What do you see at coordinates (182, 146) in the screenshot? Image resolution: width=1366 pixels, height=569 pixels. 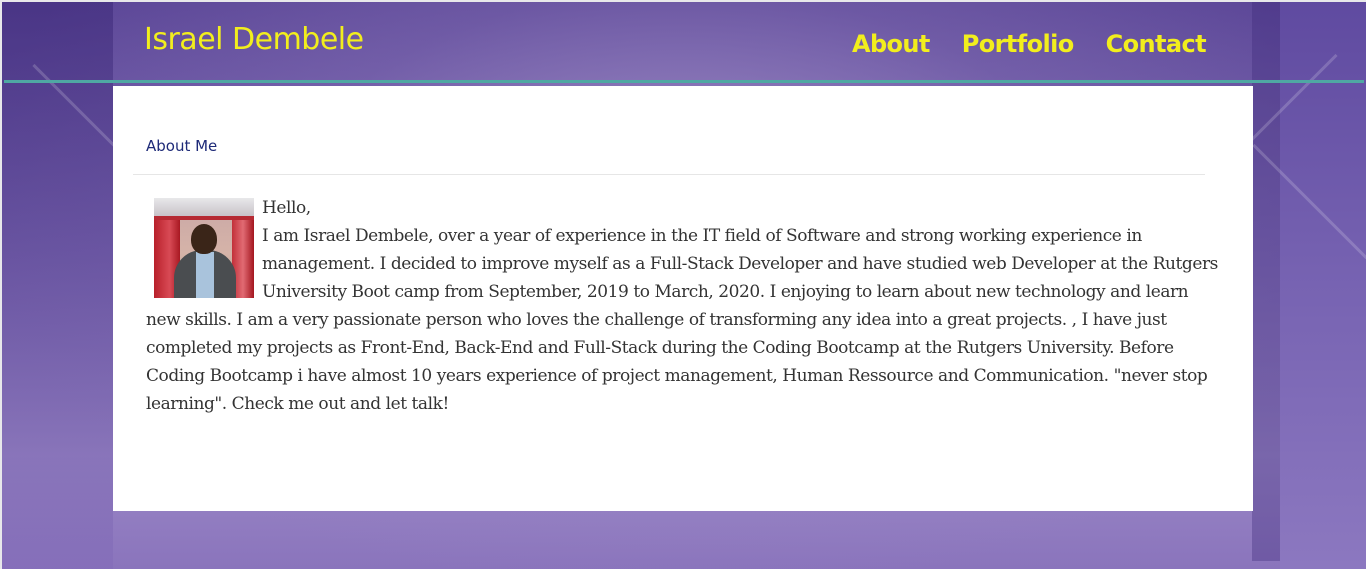 I see `section-title: About Me` at bounding box center [182, 146].